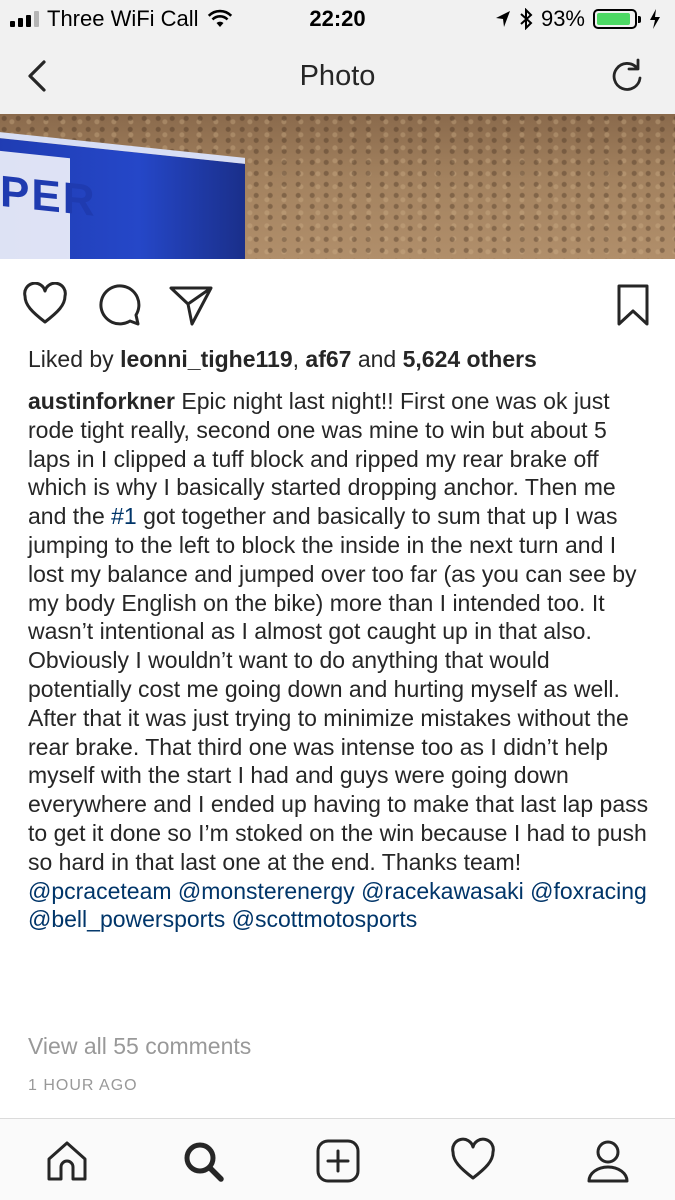 The image size is (675, 1200). Describe the element at coordinates (470, 359) in the screenshot. I see `likes-count-link: 5,624 others` at that location.